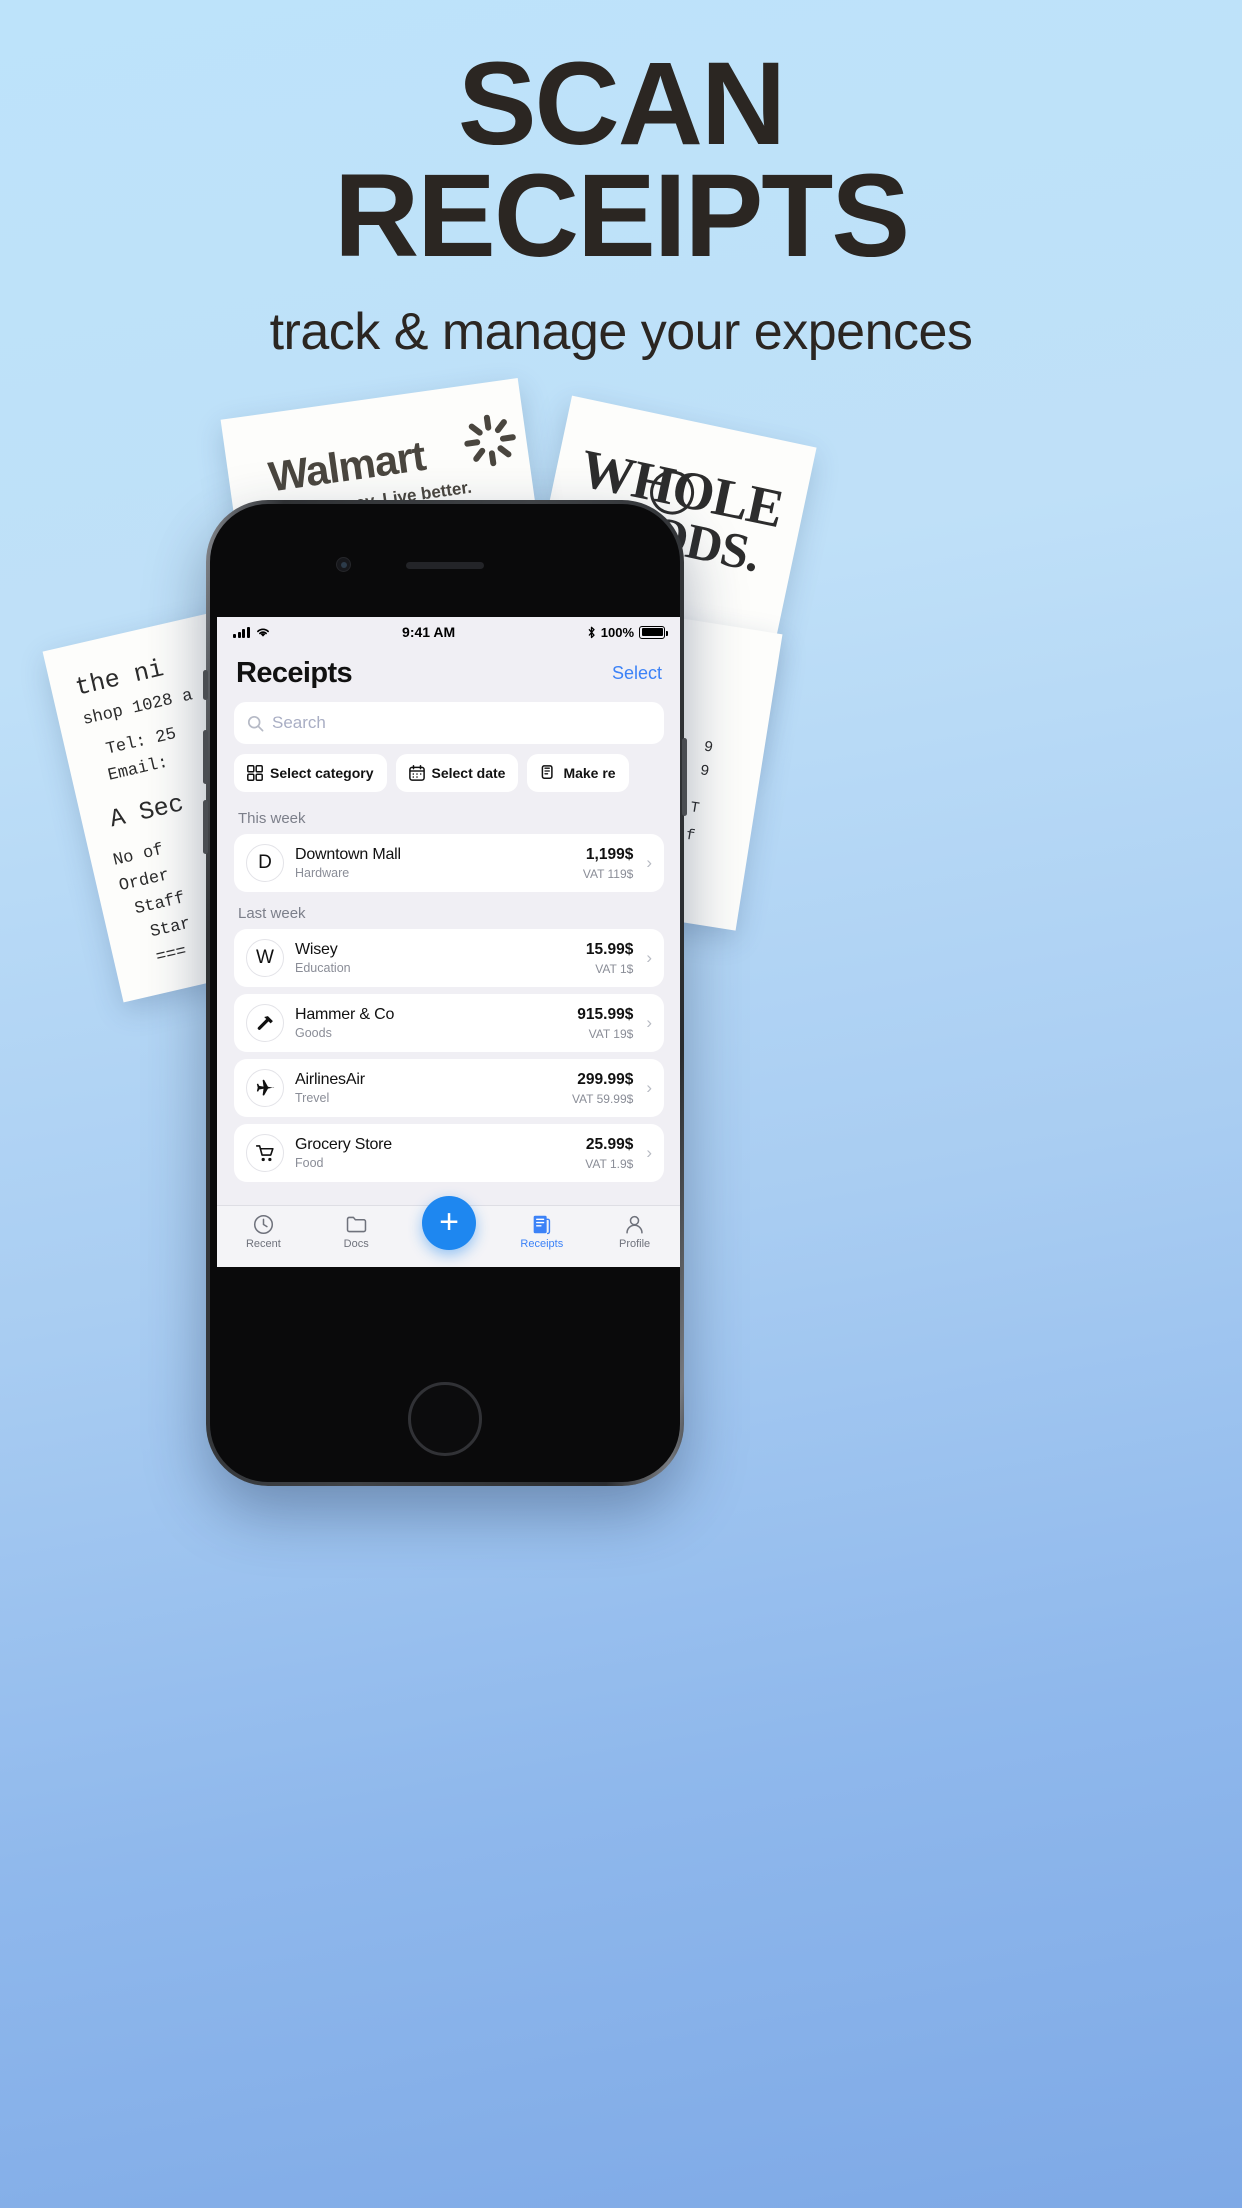 This screenshot has height=2208, width=1242. I want to click on category-label: Trevel, so click(312, 1098).